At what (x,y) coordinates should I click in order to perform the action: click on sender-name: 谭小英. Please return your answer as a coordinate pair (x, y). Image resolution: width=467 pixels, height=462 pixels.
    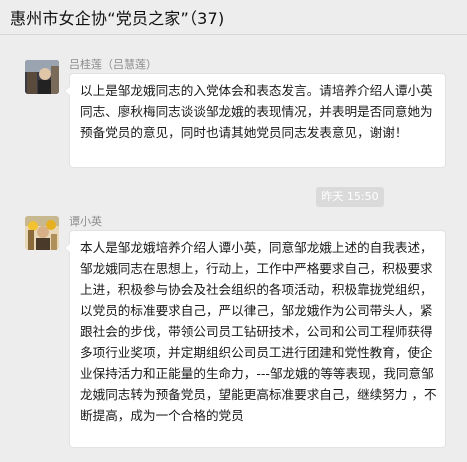
    Looking at the image, I should click on (85, 221).